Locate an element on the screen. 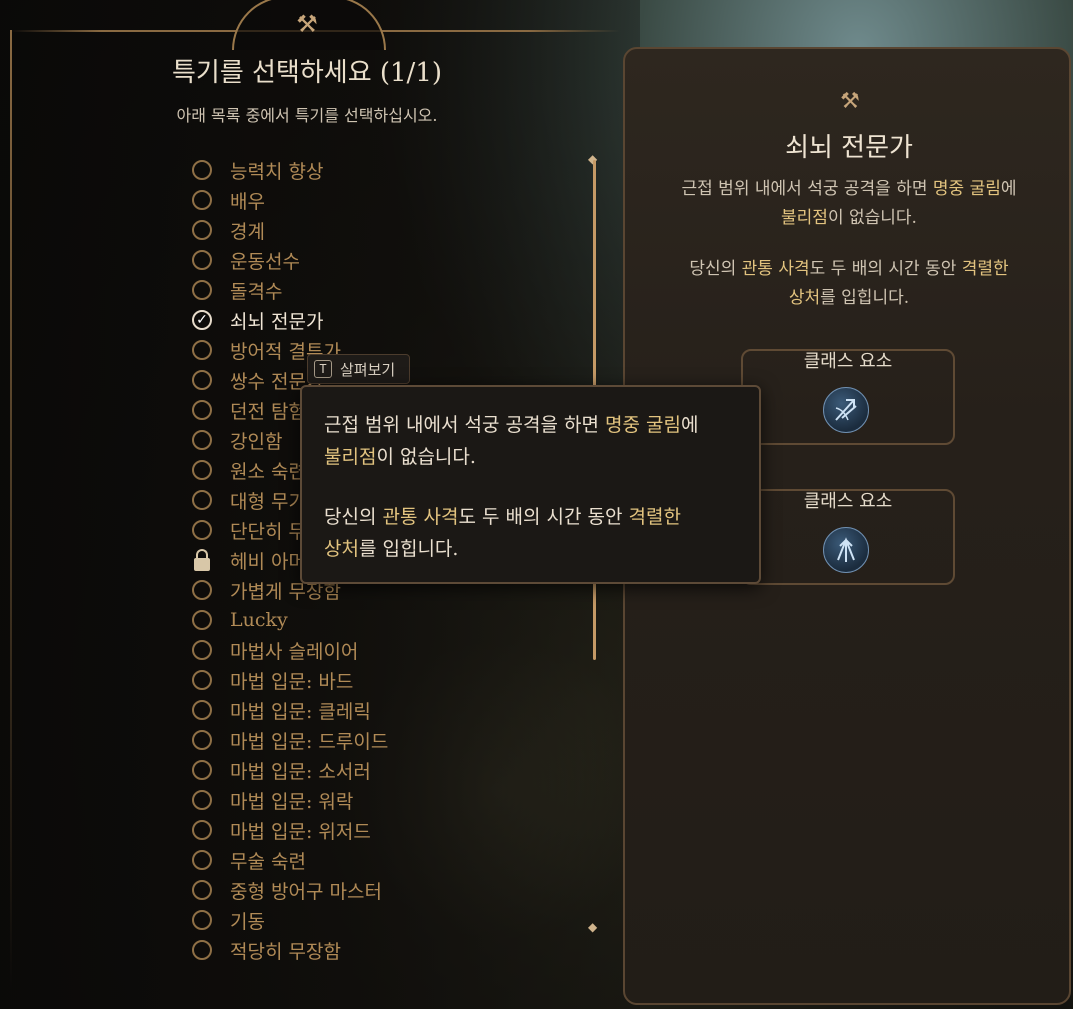 The image size is (1073, 1009). tooltip-line: 근접 범위 내에서 석궁 공격을 하면 명중 굴림에 is located at coordinates (511, 425).